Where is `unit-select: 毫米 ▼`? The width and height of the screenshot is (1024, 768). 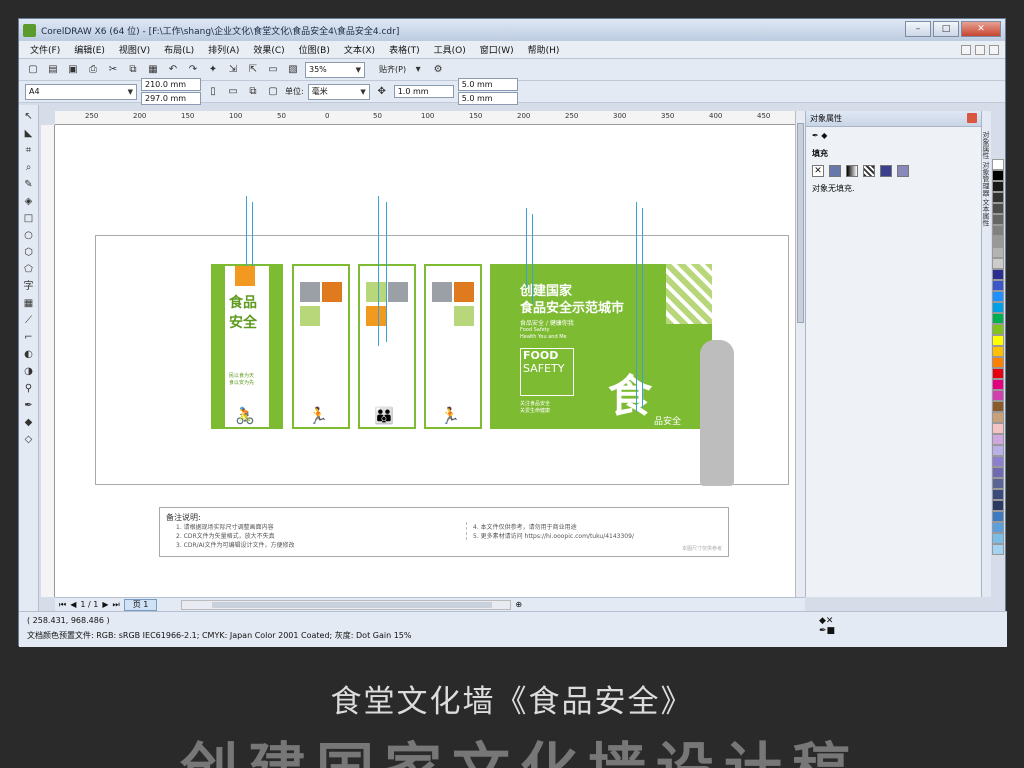 unit-select: 毫米 ▼ is located at coordinates (338, 91).